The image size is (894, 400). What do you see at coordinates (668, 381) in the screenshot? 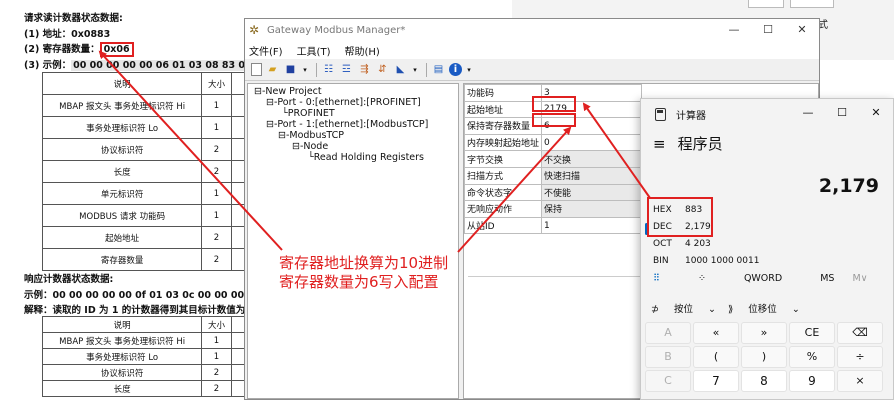
I see `key-c: C` at bounding box center [668, 381].